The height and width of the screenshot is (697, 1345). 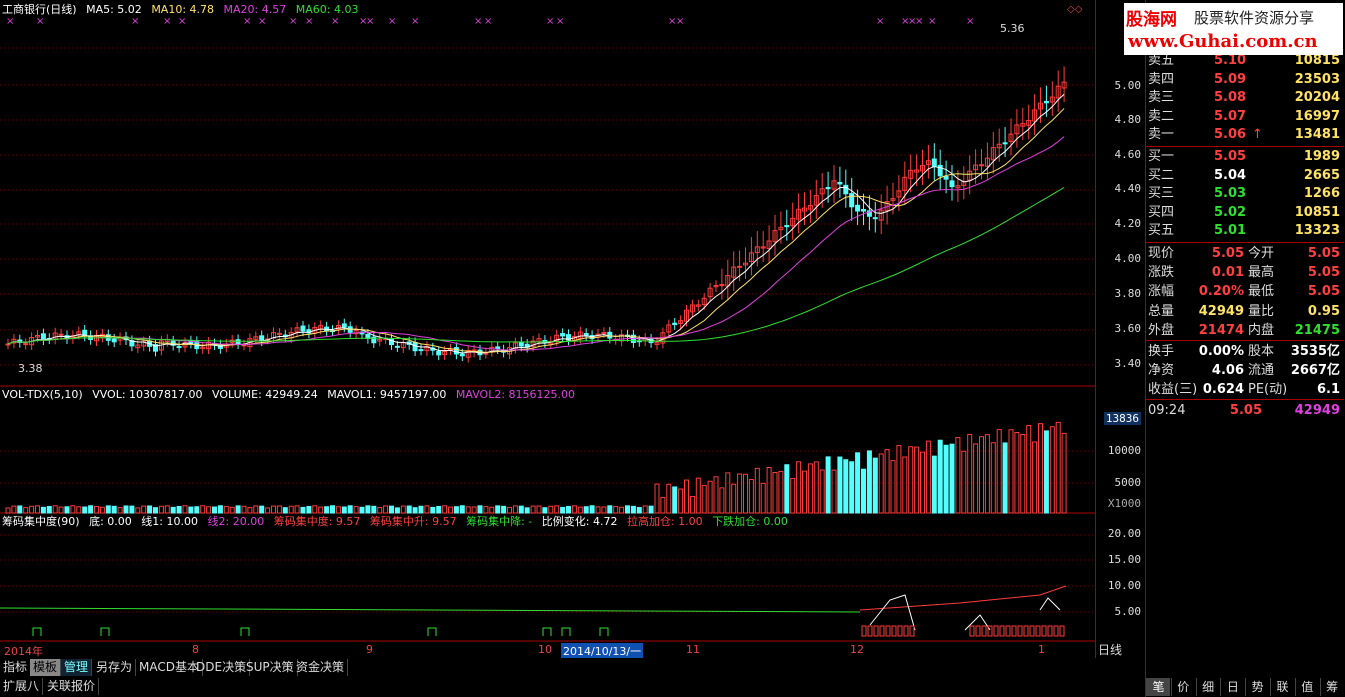 I want to click on tab-fund: 资金决策, so click(x=321, y=667).